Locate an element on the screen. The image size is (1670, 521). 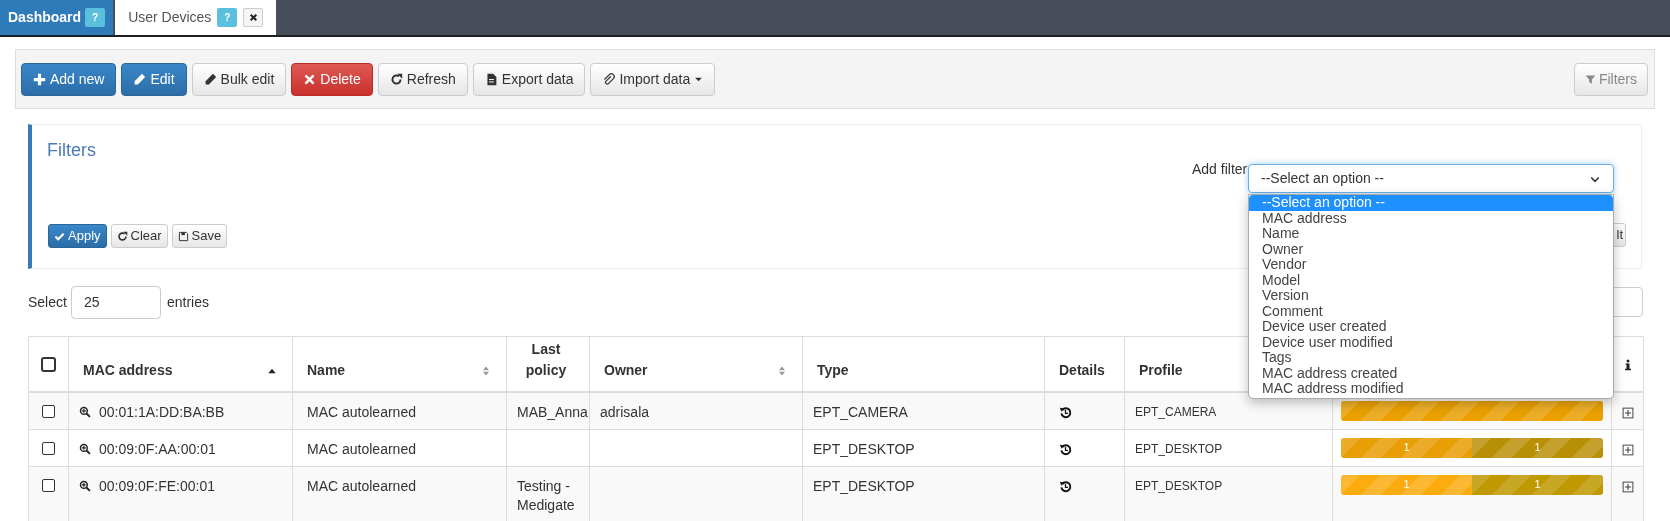
save-icon is located at coordinates (183, 236).